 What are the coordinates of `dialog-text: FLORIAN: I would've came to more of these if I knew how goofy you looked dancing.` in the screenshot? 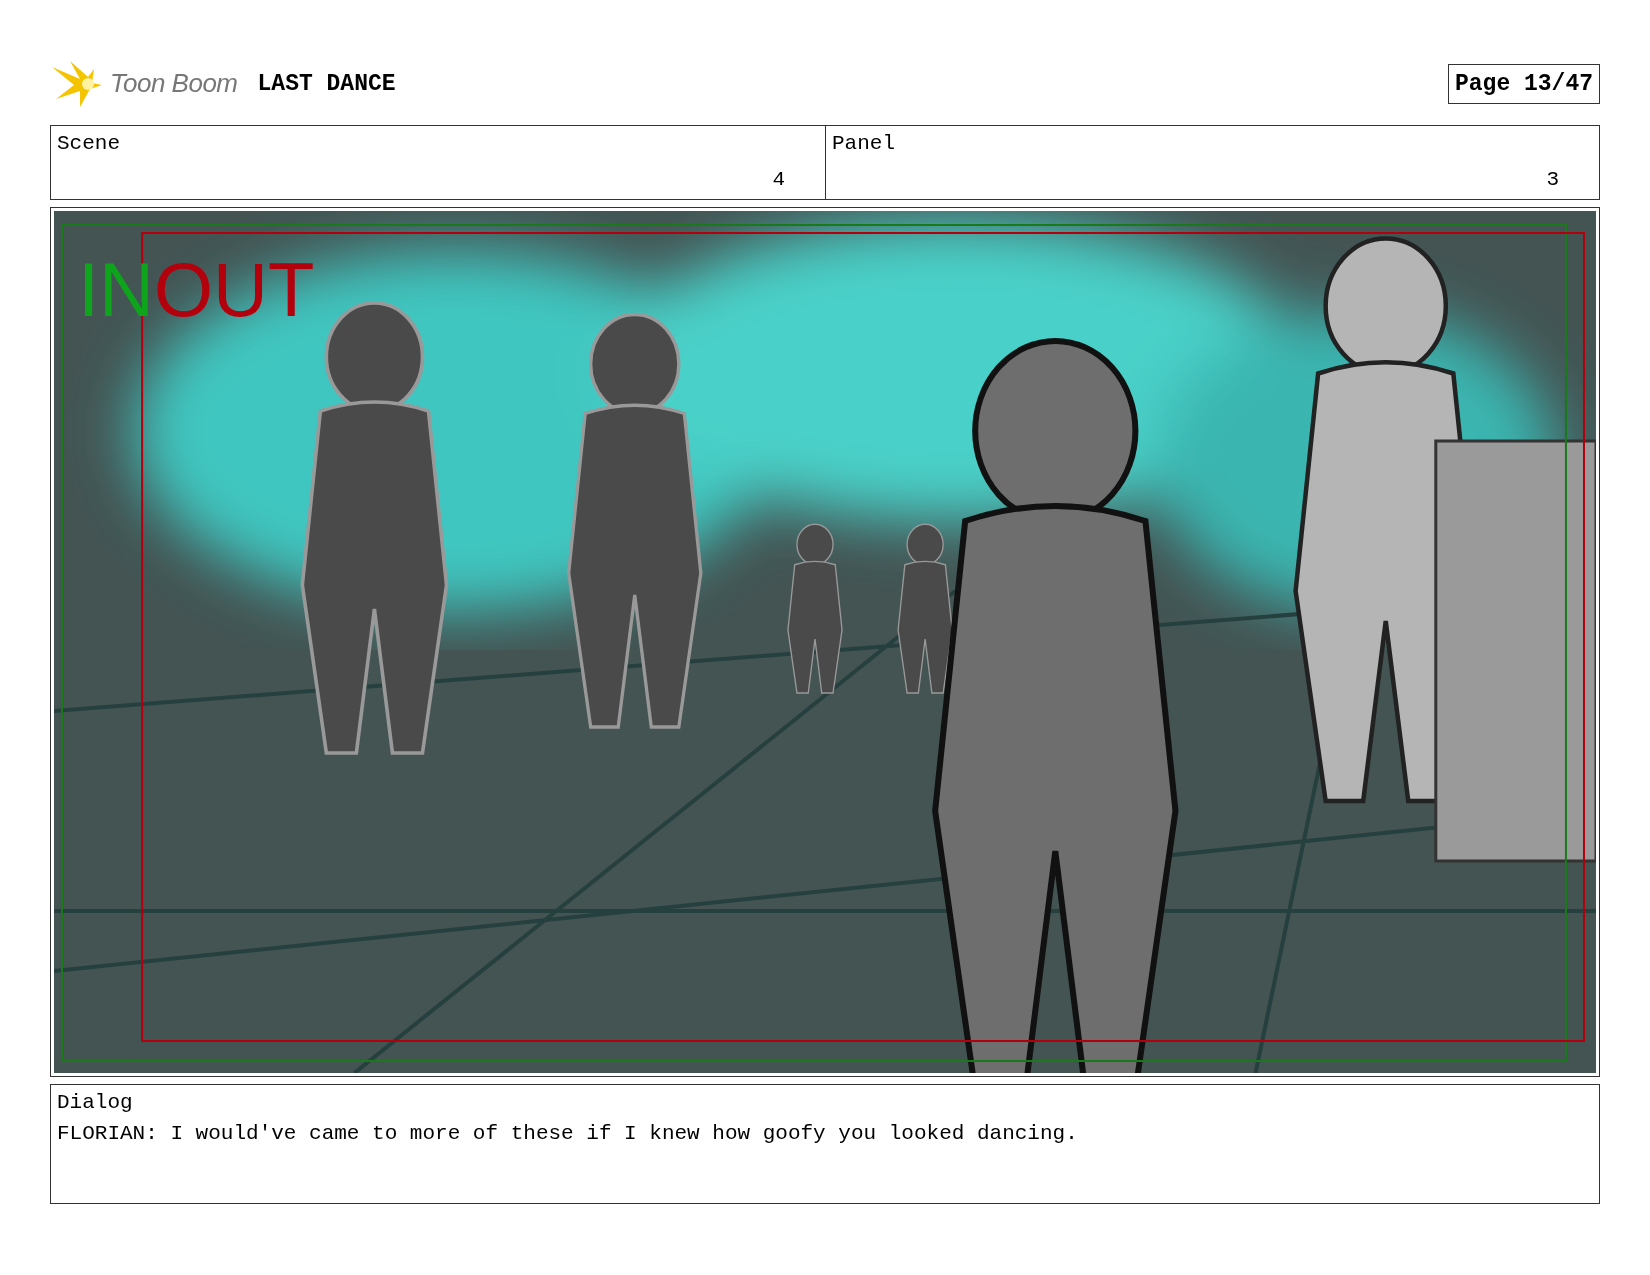 It's located at (568, 1133).